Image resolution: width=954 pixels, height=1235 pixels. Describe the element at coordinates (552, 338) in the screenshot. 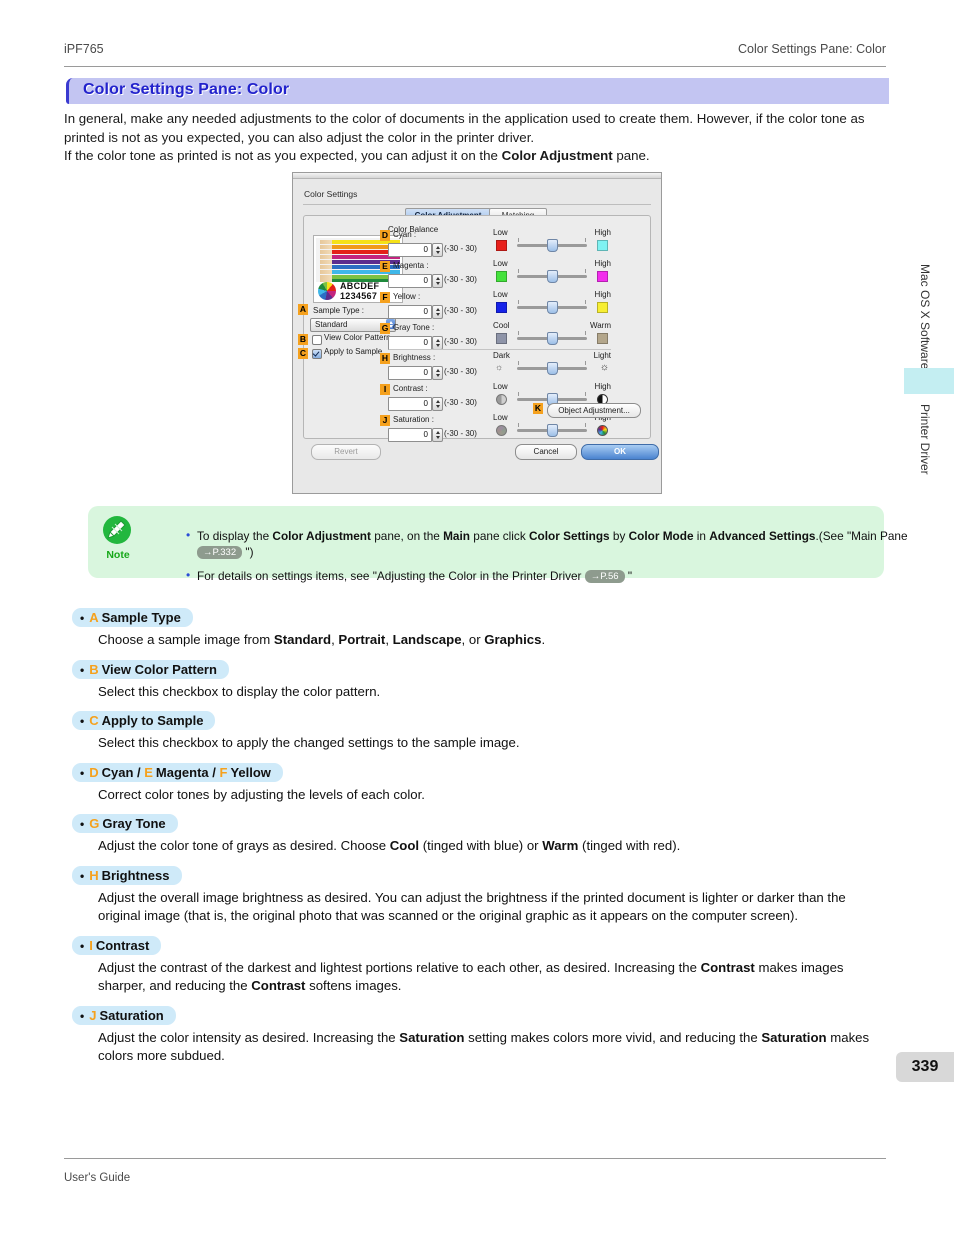

I see `gray-tone-slider-knob` at that location.